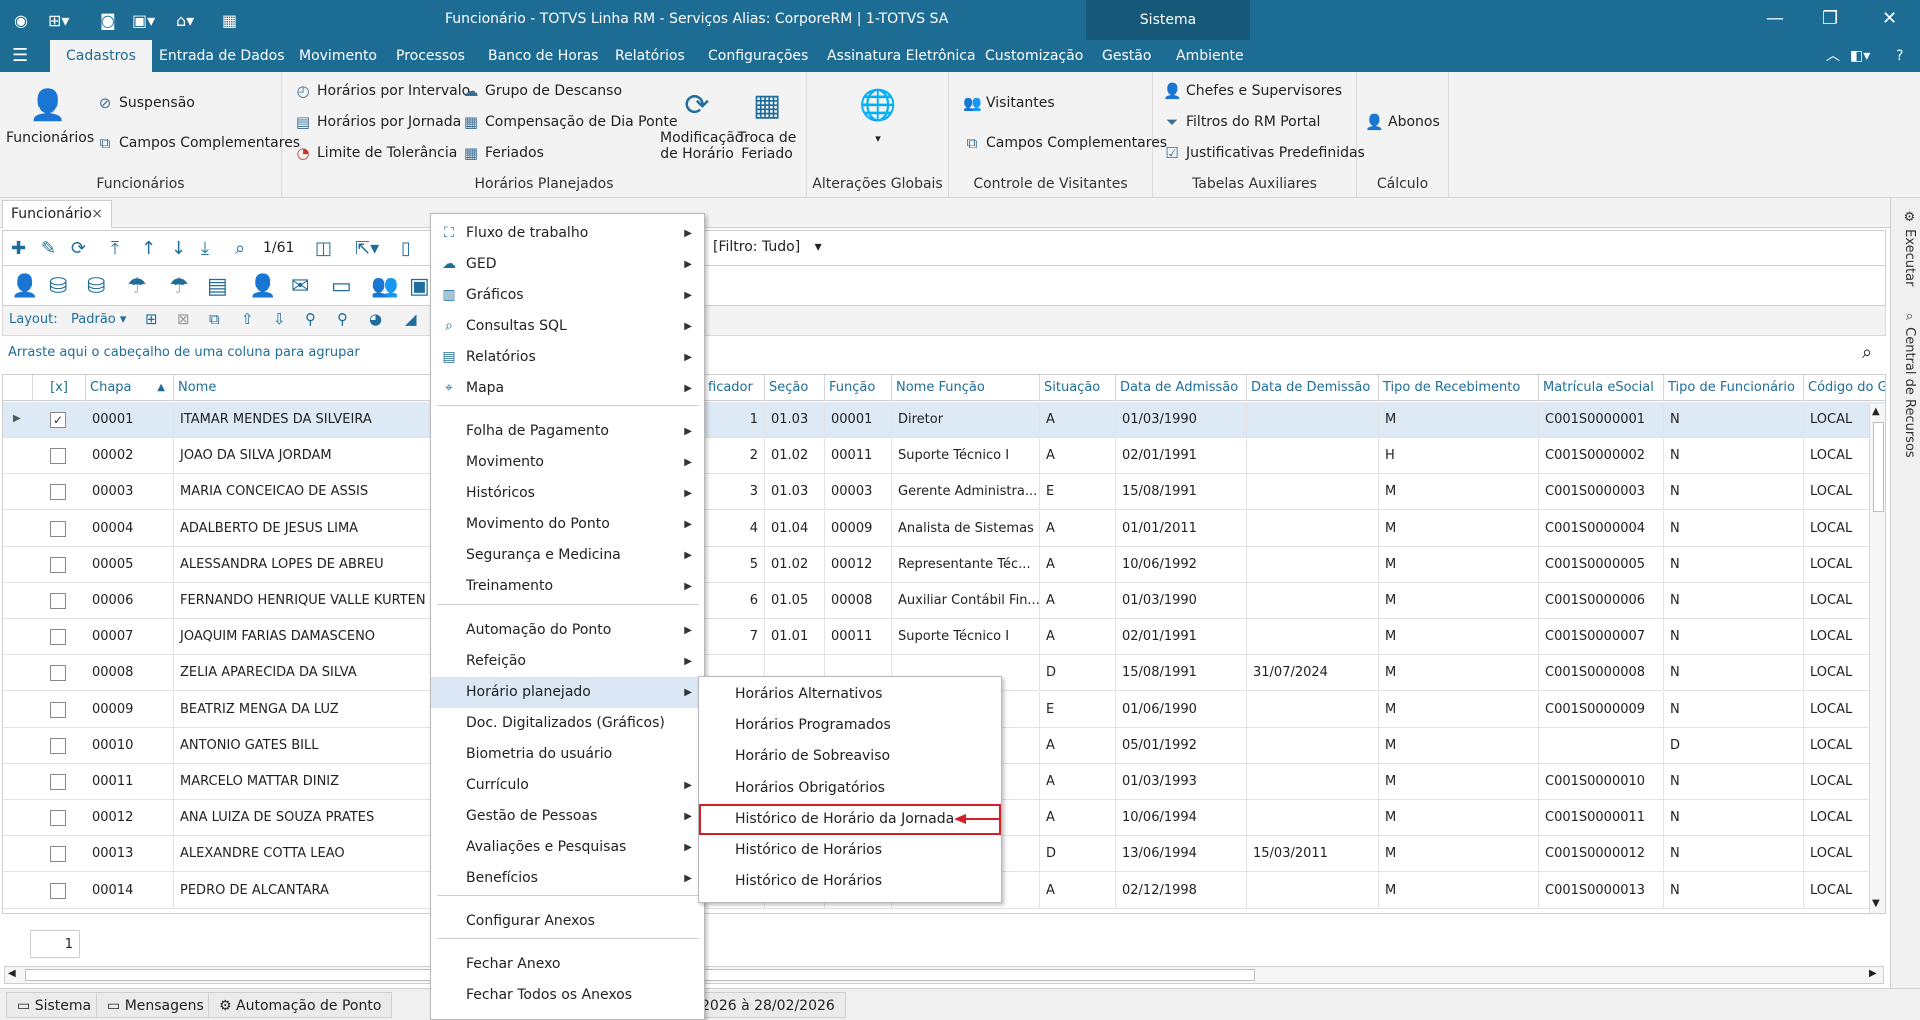 The image size is (1920, 1020). I want to click on row-checkbox: ✓, so click(58, 420).